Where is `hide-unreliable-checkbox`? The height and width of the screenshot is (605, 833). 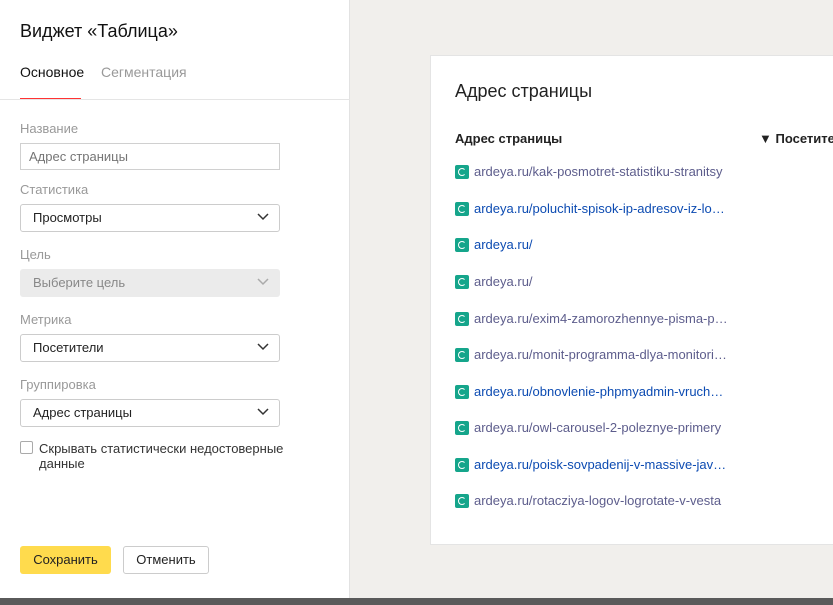 hide-unreliable-checkbox is located at coordinates (26, 447).